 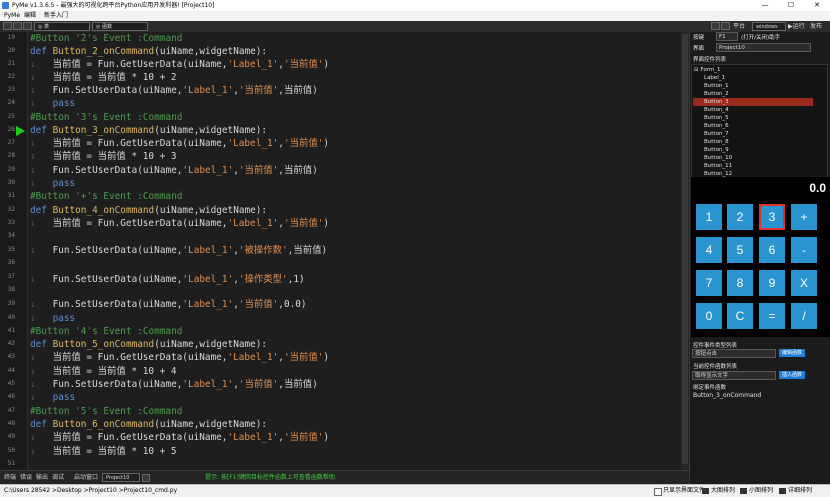 What do you see at coordinates (11, 303) in the screenshot?
I see `line-number: 39` at bounding box center [11, 303].